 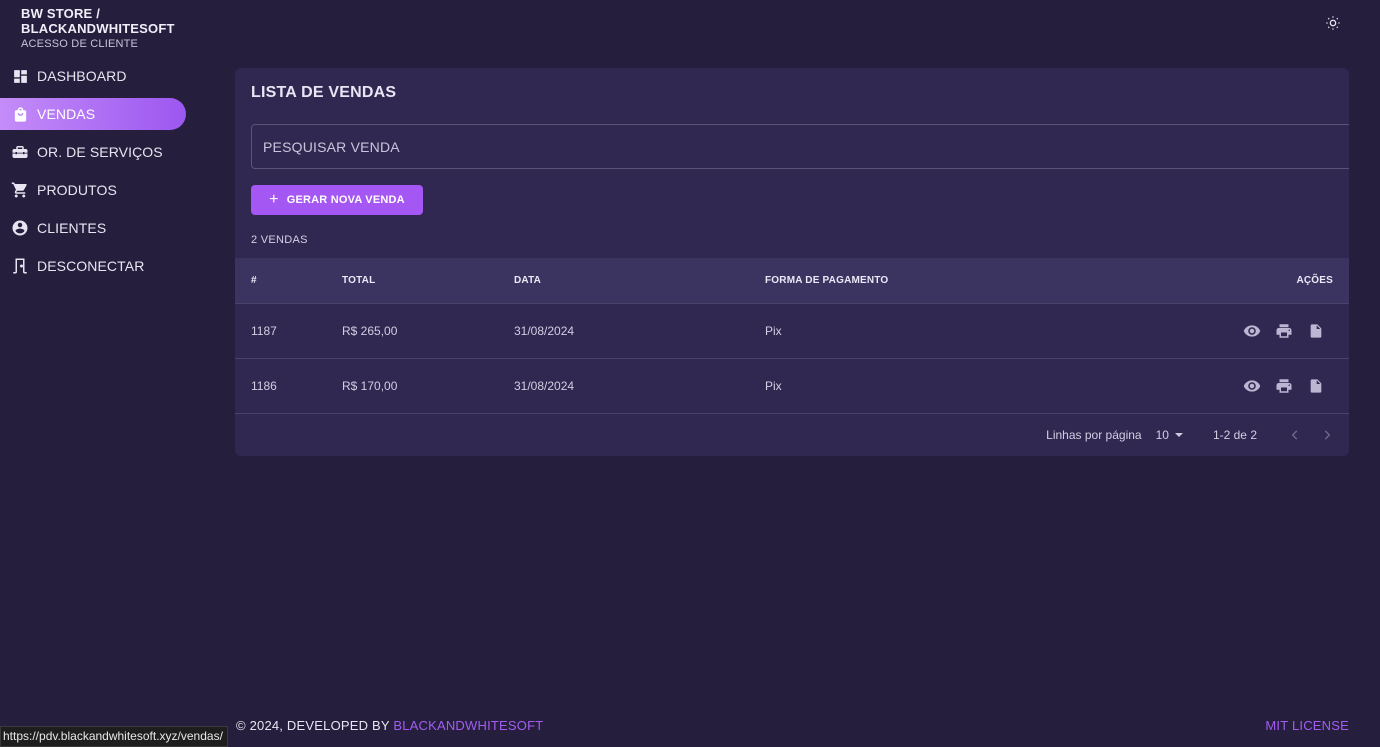 I want to click on sidebar-item-vendas: VENDAS, so click(x=93, y=114).